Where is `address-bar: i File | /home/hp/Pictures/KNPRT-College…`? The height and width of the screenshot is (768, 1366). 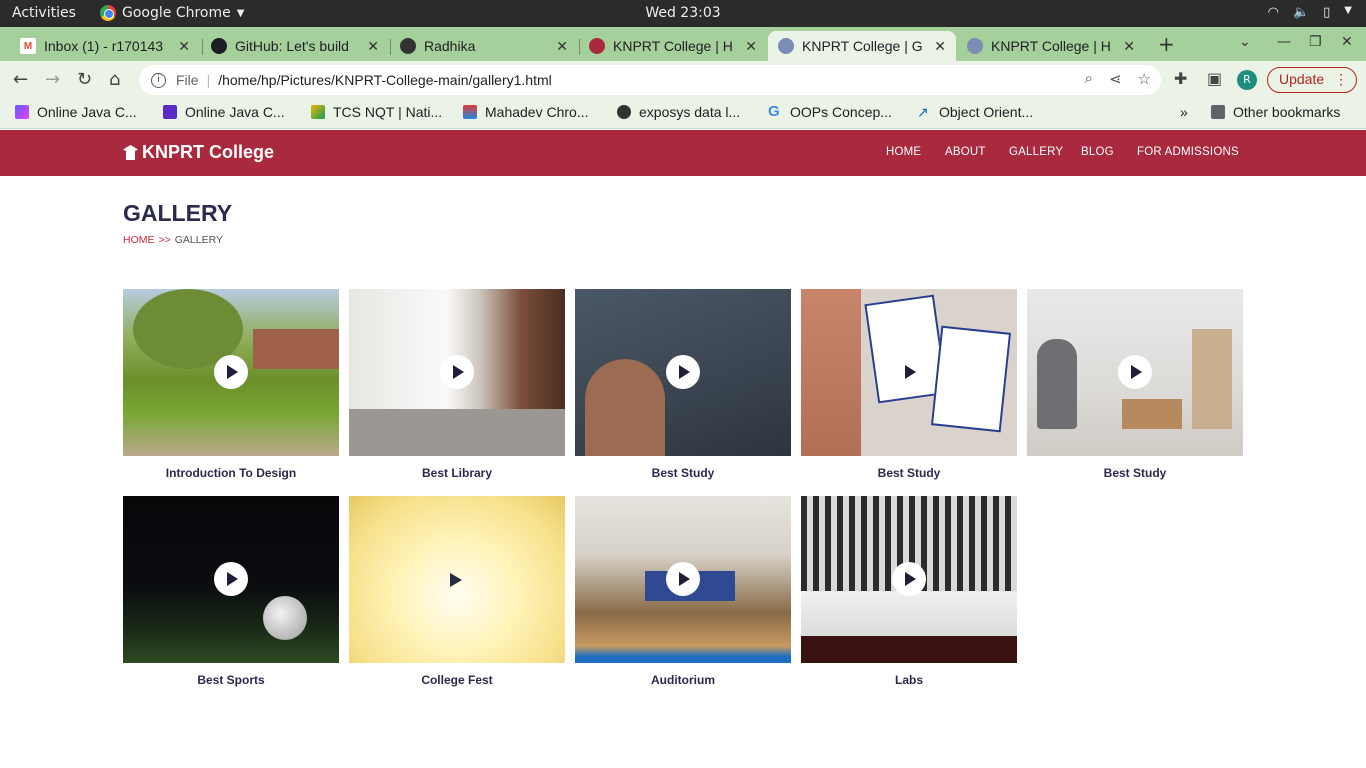
address-bar: i File | /home/hp/Pictures/KNPRT-College… is located at coordinates (650, 80).